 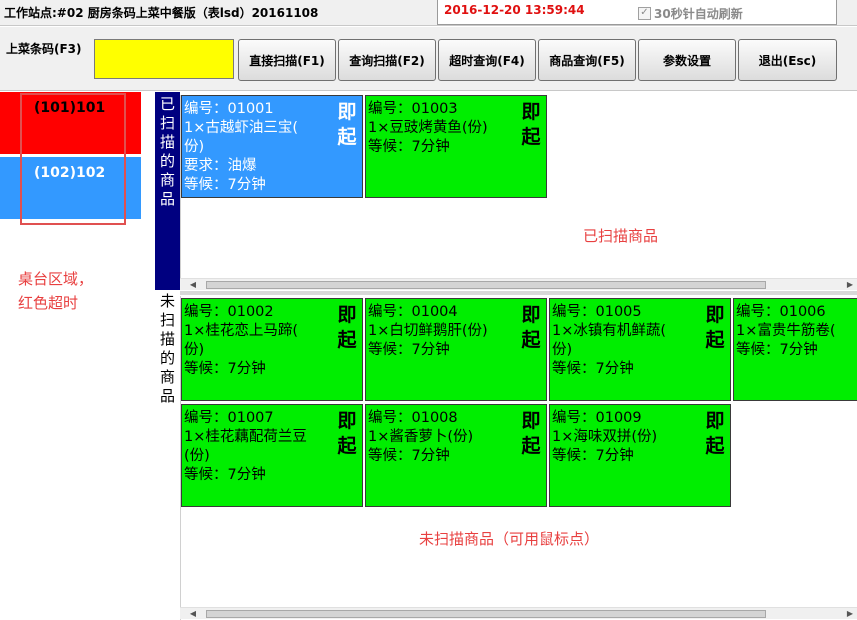 I want to click on auto-refresh-toggle: ✓ 30秒针自动刷新, so click(x=690, y=13).